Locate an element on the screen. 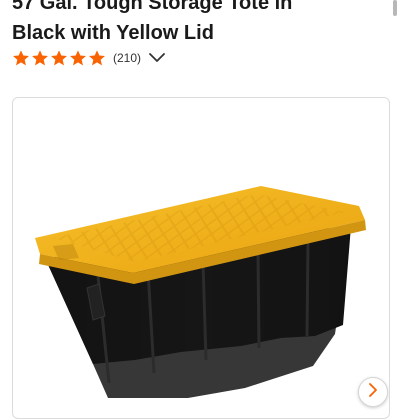 The width and height of the screenshot is (400, 419). rating-summary: (210) is located at coordinates (88, 58).